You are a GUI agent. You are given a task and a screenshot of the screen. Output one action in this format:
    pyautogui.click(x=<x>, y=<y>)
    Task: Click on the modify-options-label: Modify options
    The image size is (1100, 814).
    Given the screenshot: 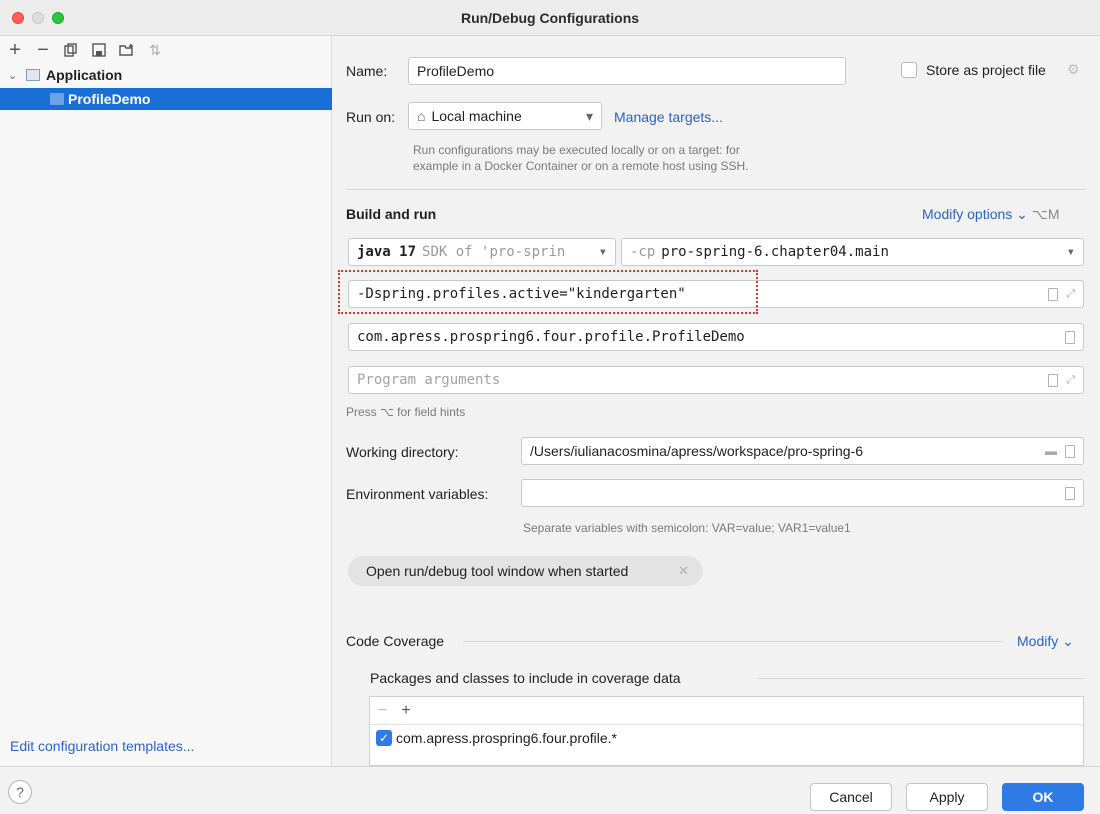 What is the action you would take?
    pyautogui.click(x=967, y=214)
    